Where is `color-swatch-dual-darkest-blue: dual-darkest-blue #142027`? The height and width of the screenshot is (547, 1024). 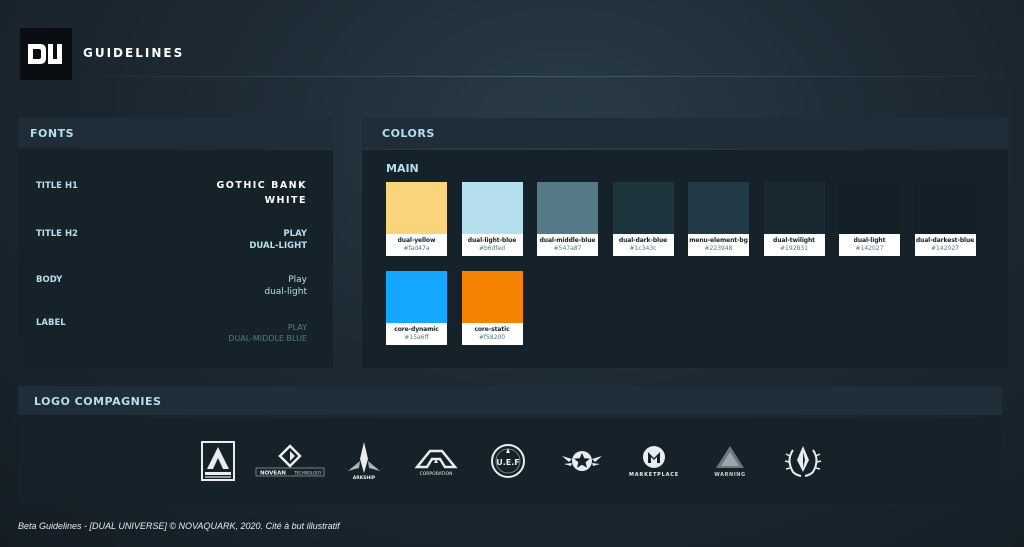 color-swatch-dual-darkest-blue: dual-darkest-blue #142027 is located at coordinates (945, 219).